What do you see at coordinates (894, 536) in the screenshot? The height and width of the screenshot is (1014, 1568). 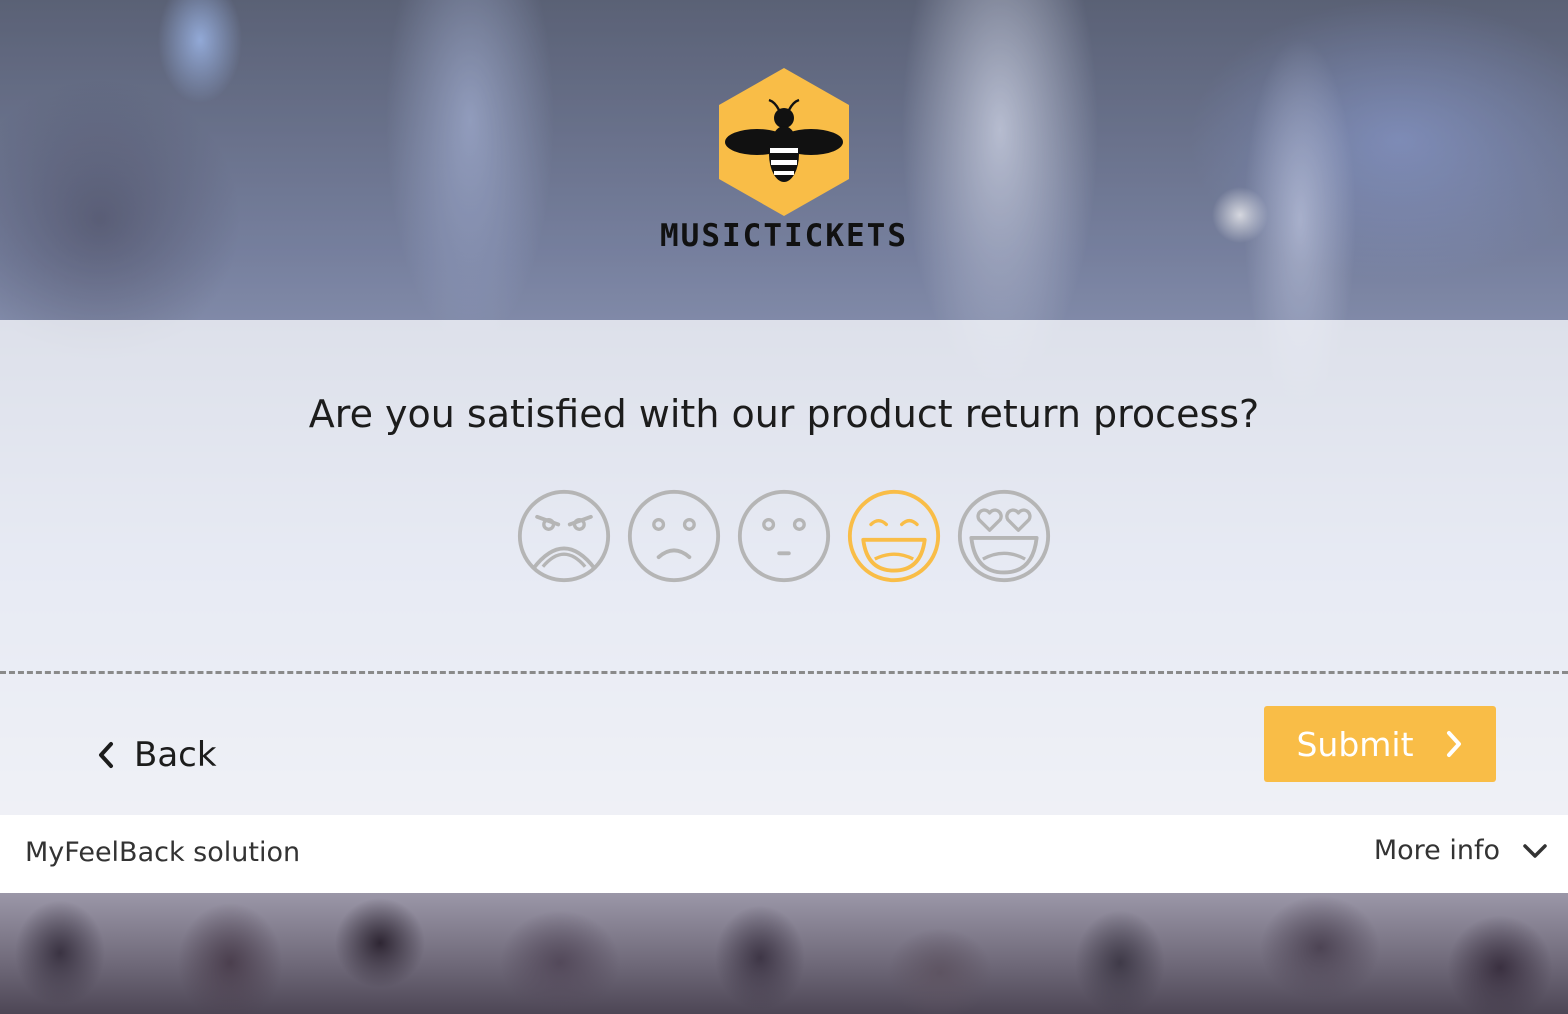 I see `smiling-face-icon` at bounding box center [894, 536].